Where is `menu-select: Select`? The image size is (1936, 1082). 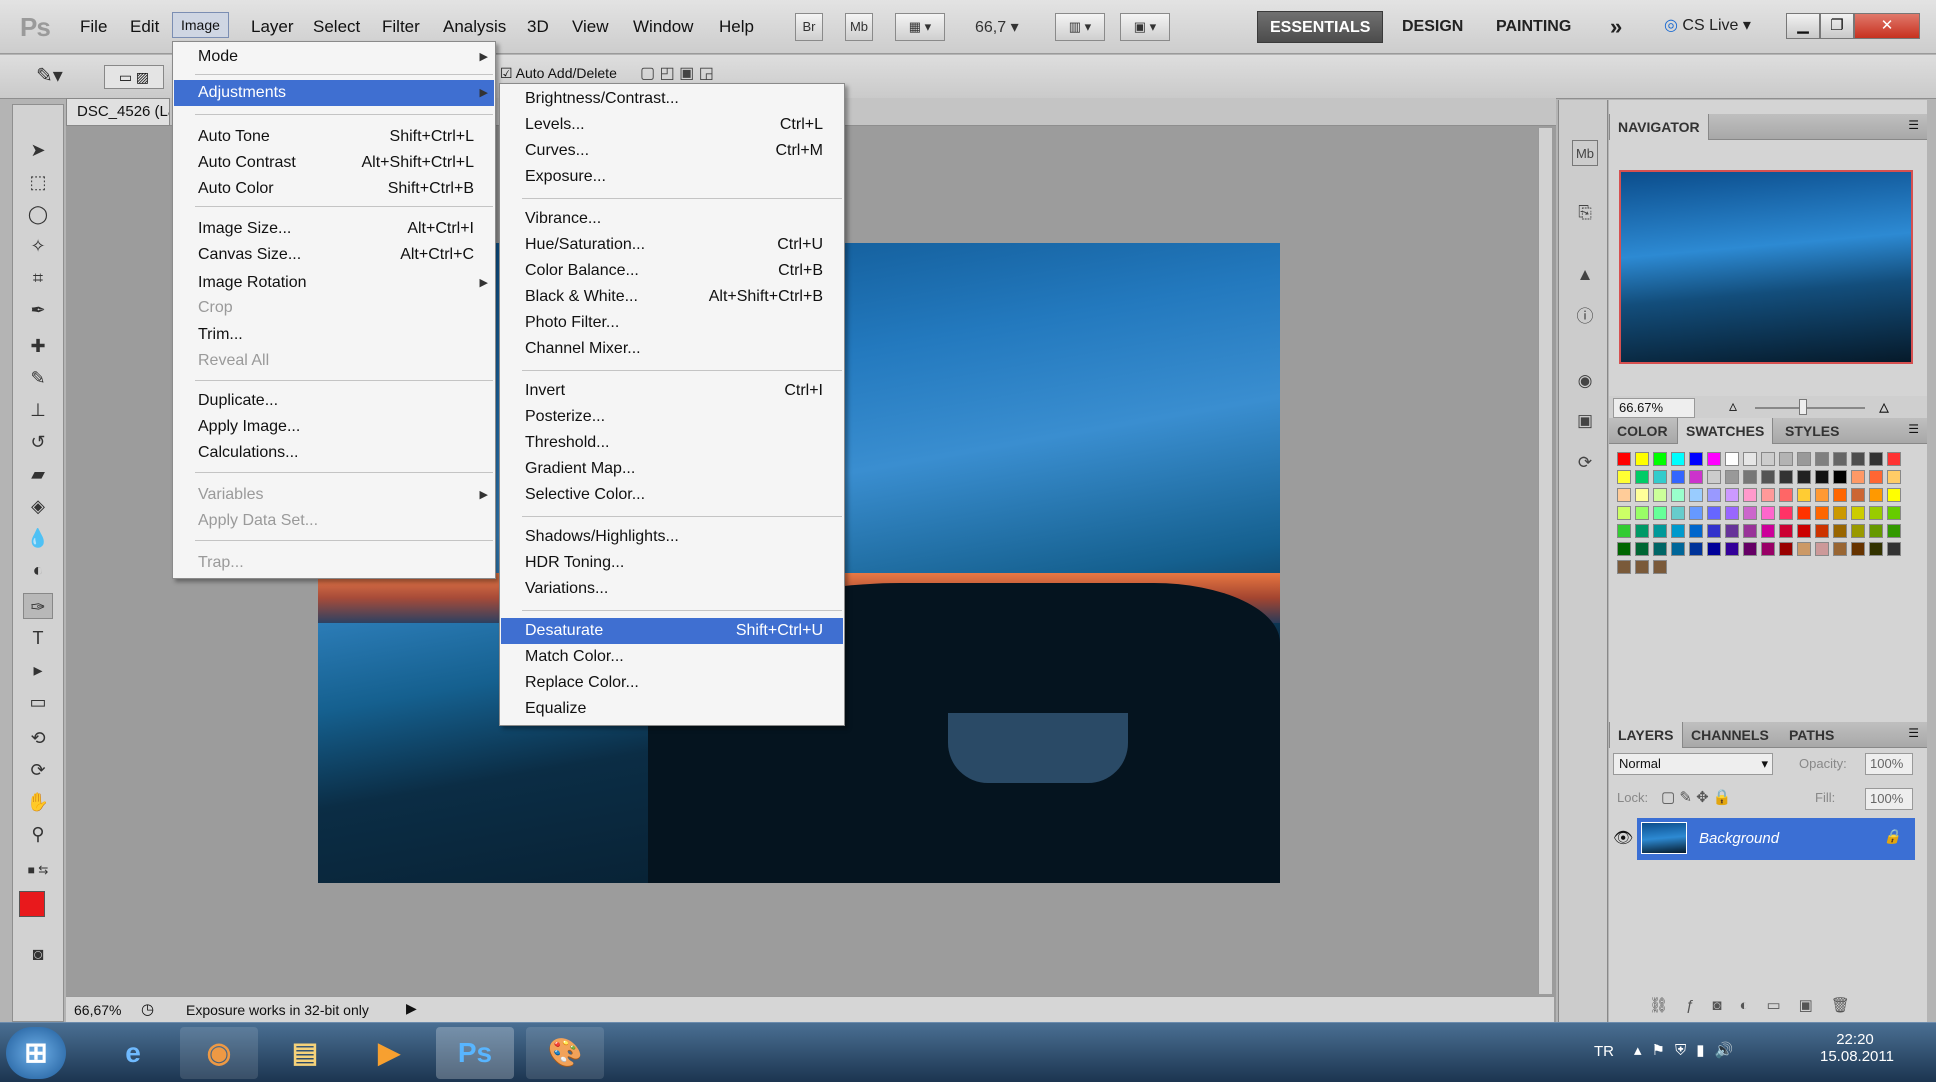 menu-select: Select is located at coordinates (336, 27).